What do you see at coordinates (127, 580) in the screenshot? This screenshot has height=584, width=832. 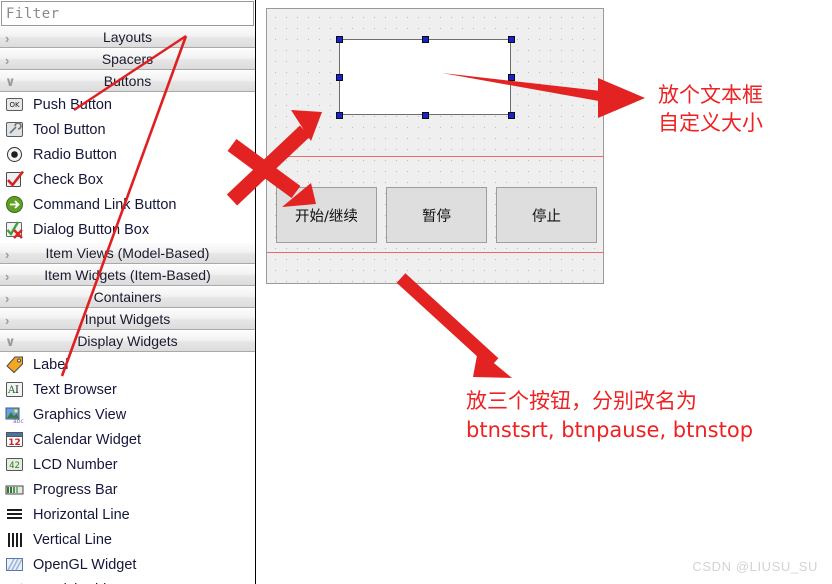 I see `widget-item-qquickwidget: QQuickWidget` at bounding box center [127, 580].